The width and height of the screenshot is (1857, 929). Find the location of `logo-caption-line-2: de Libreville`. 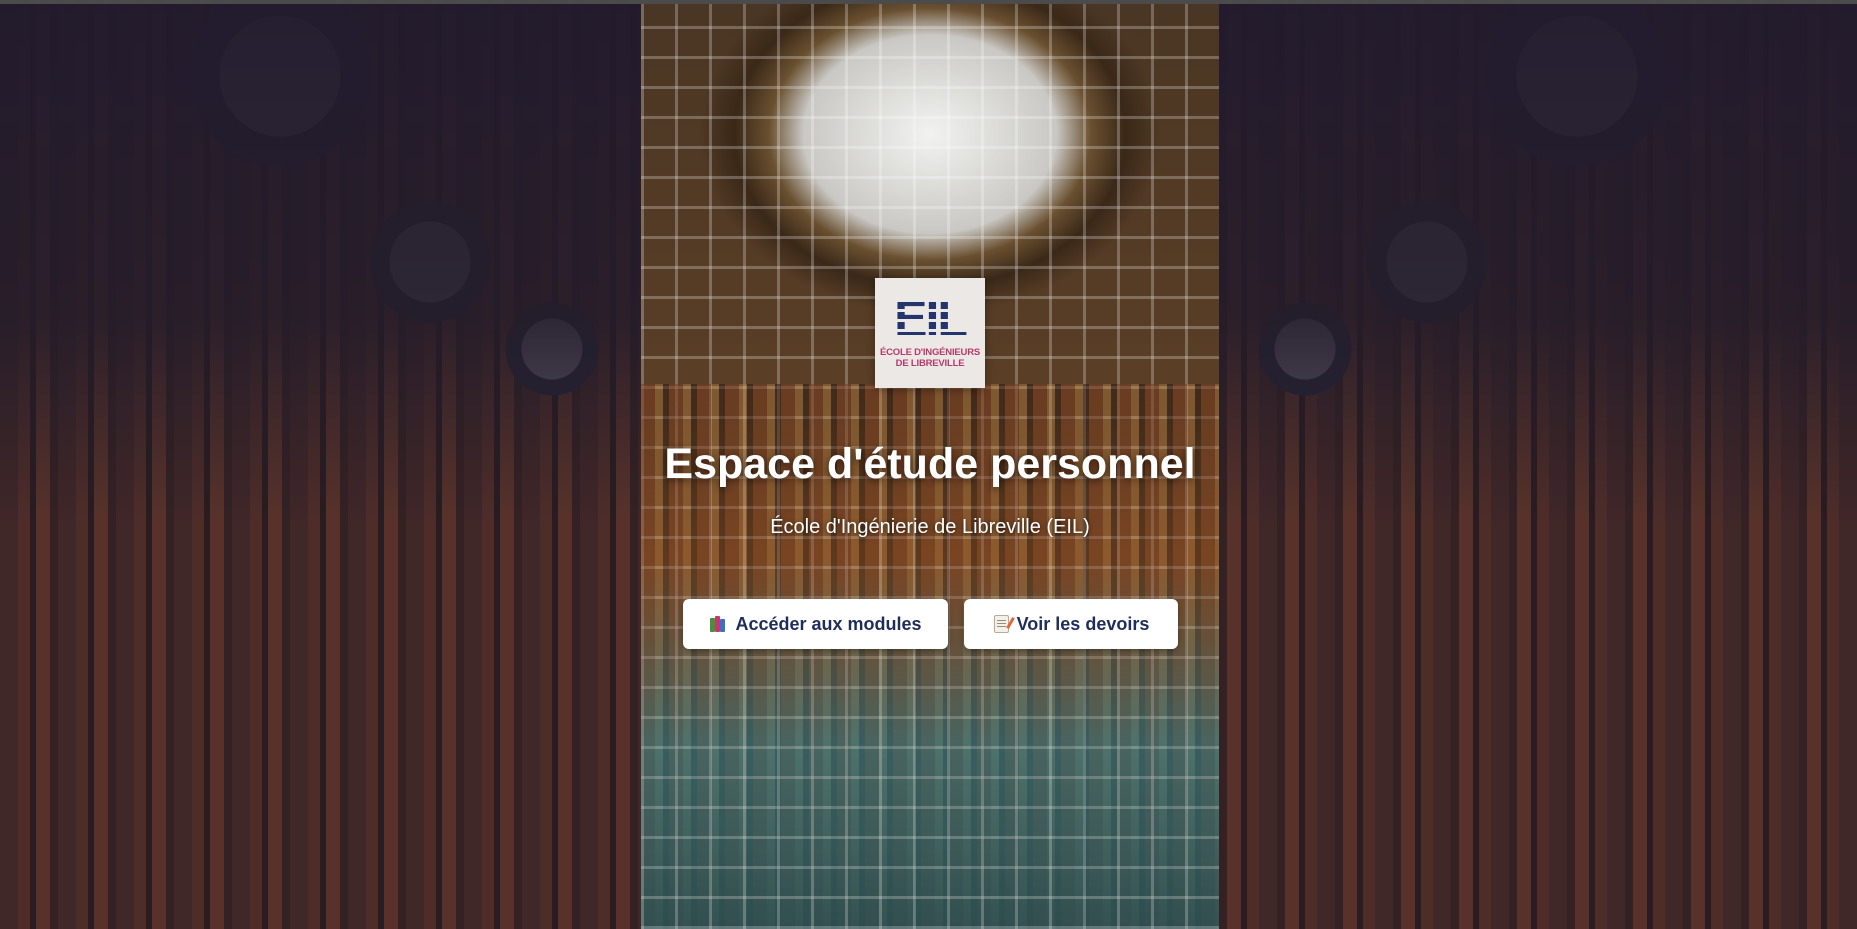

logo-caption-line-2: de Libreville is located at coordinates (930, 363).